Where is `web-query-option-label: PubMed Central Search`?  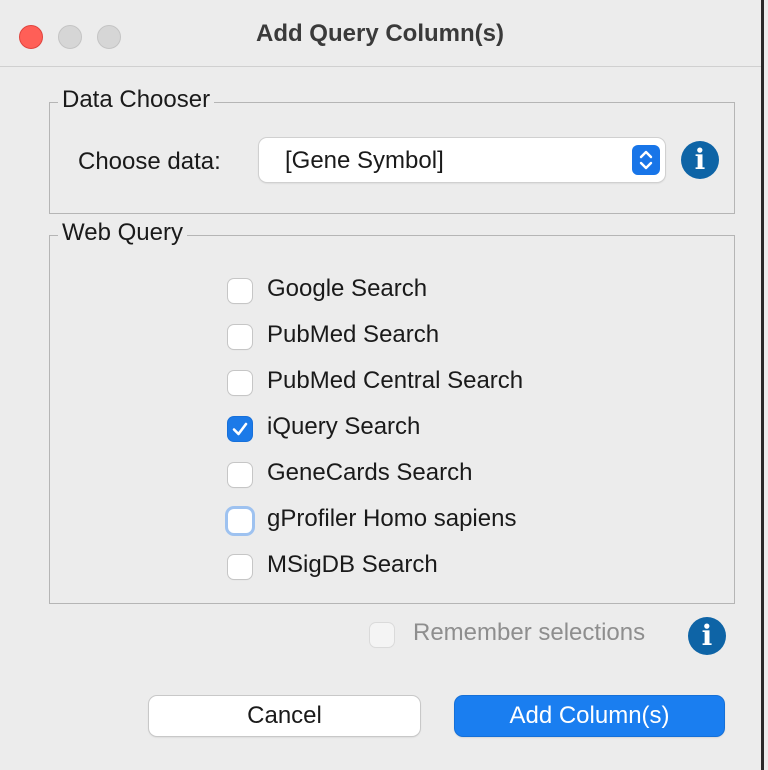 web-query-option-label: PubMed Central Search is located at coordinates (395, 380).